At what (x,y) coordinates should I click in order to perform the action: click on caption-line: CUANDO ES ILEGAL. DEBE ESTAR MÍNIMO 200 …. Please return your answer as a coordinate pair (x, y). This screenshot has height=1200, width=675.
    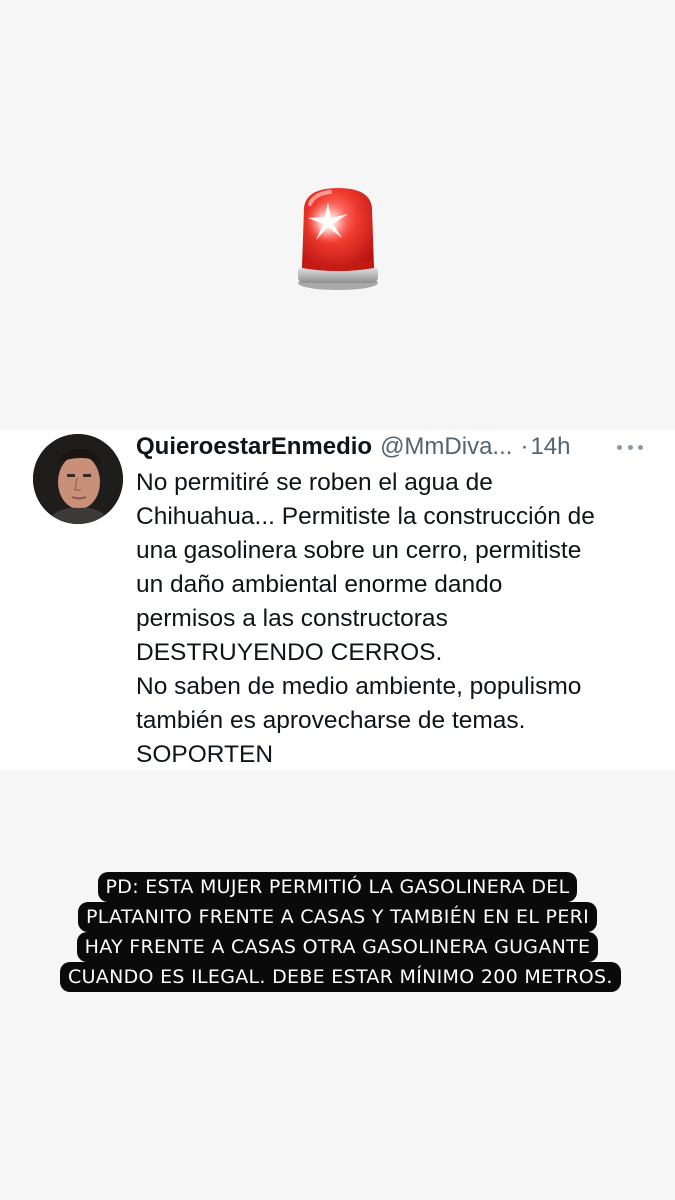
    Looking at the image, I should click on (340, 977).